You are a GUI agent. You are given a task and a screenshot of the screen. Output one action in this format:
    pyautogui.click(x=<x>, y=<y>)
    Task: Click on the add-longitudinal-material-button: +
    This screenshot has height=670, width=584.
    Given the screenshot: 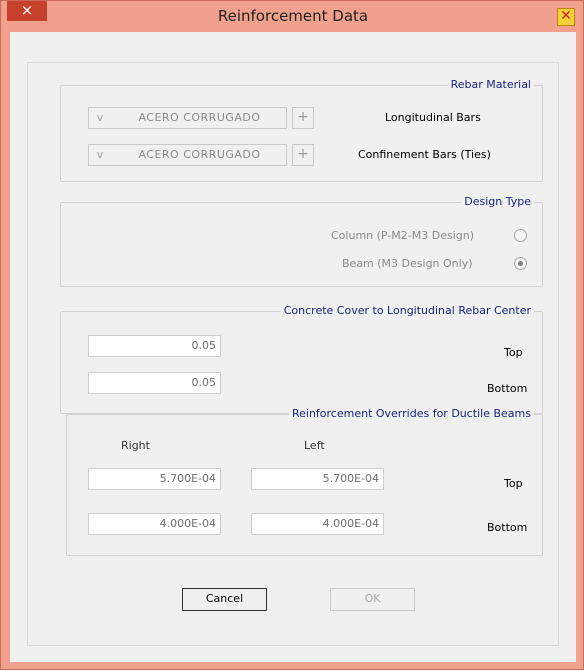 What is the action you would take?
    pyautogui.click(x=303, y=118)
    